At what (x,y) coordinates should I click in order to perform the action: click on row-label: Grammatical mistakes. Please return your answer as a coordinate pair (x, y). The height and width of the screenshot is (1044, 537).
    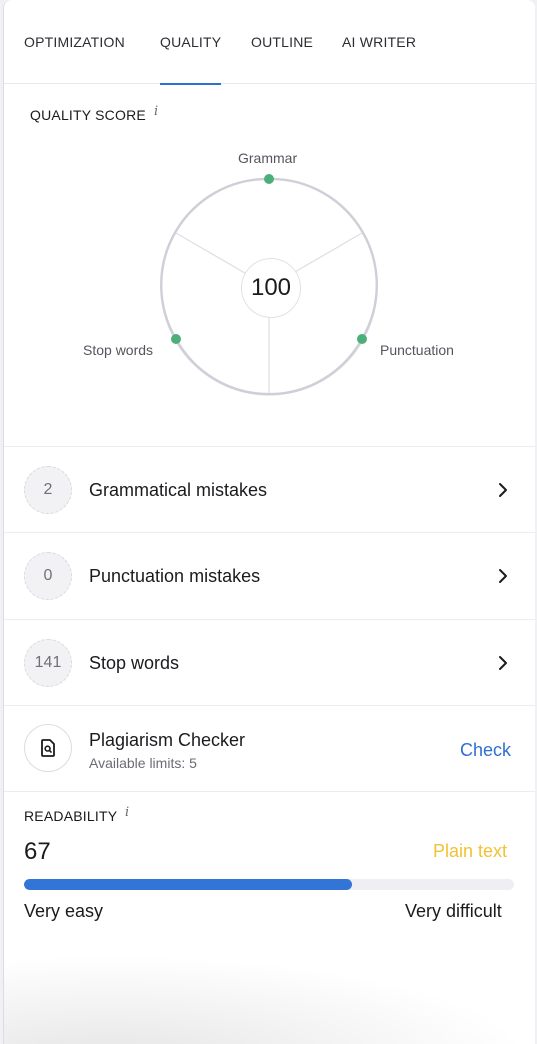
    Looking at the image, I should click on (178, 490).